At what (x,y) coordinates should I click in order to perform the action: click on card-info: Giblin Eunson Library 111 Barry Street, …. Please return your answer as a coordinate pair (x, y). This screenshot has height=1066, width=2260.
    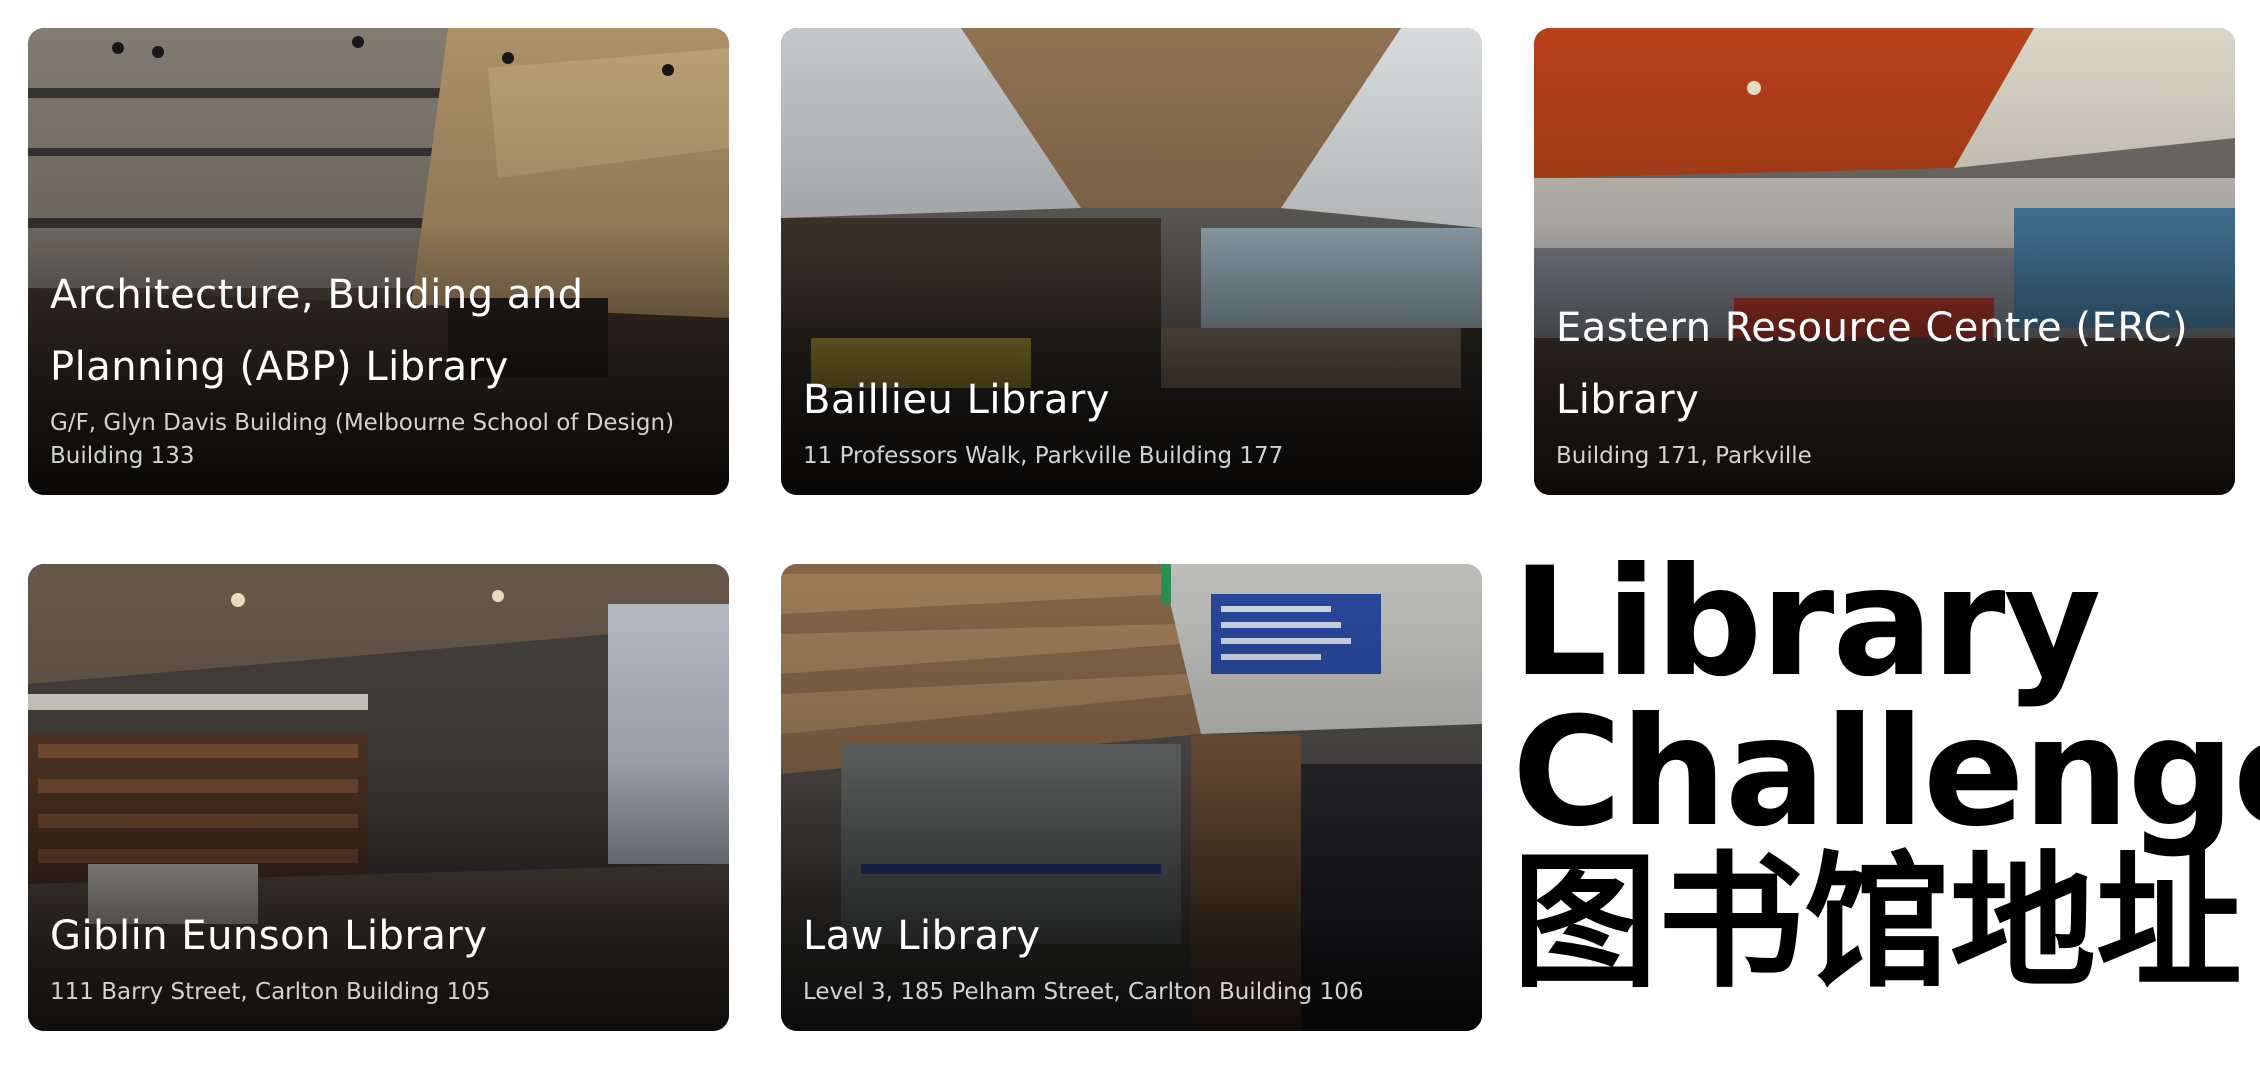
    Looking at the image, I should click on (379, 954).